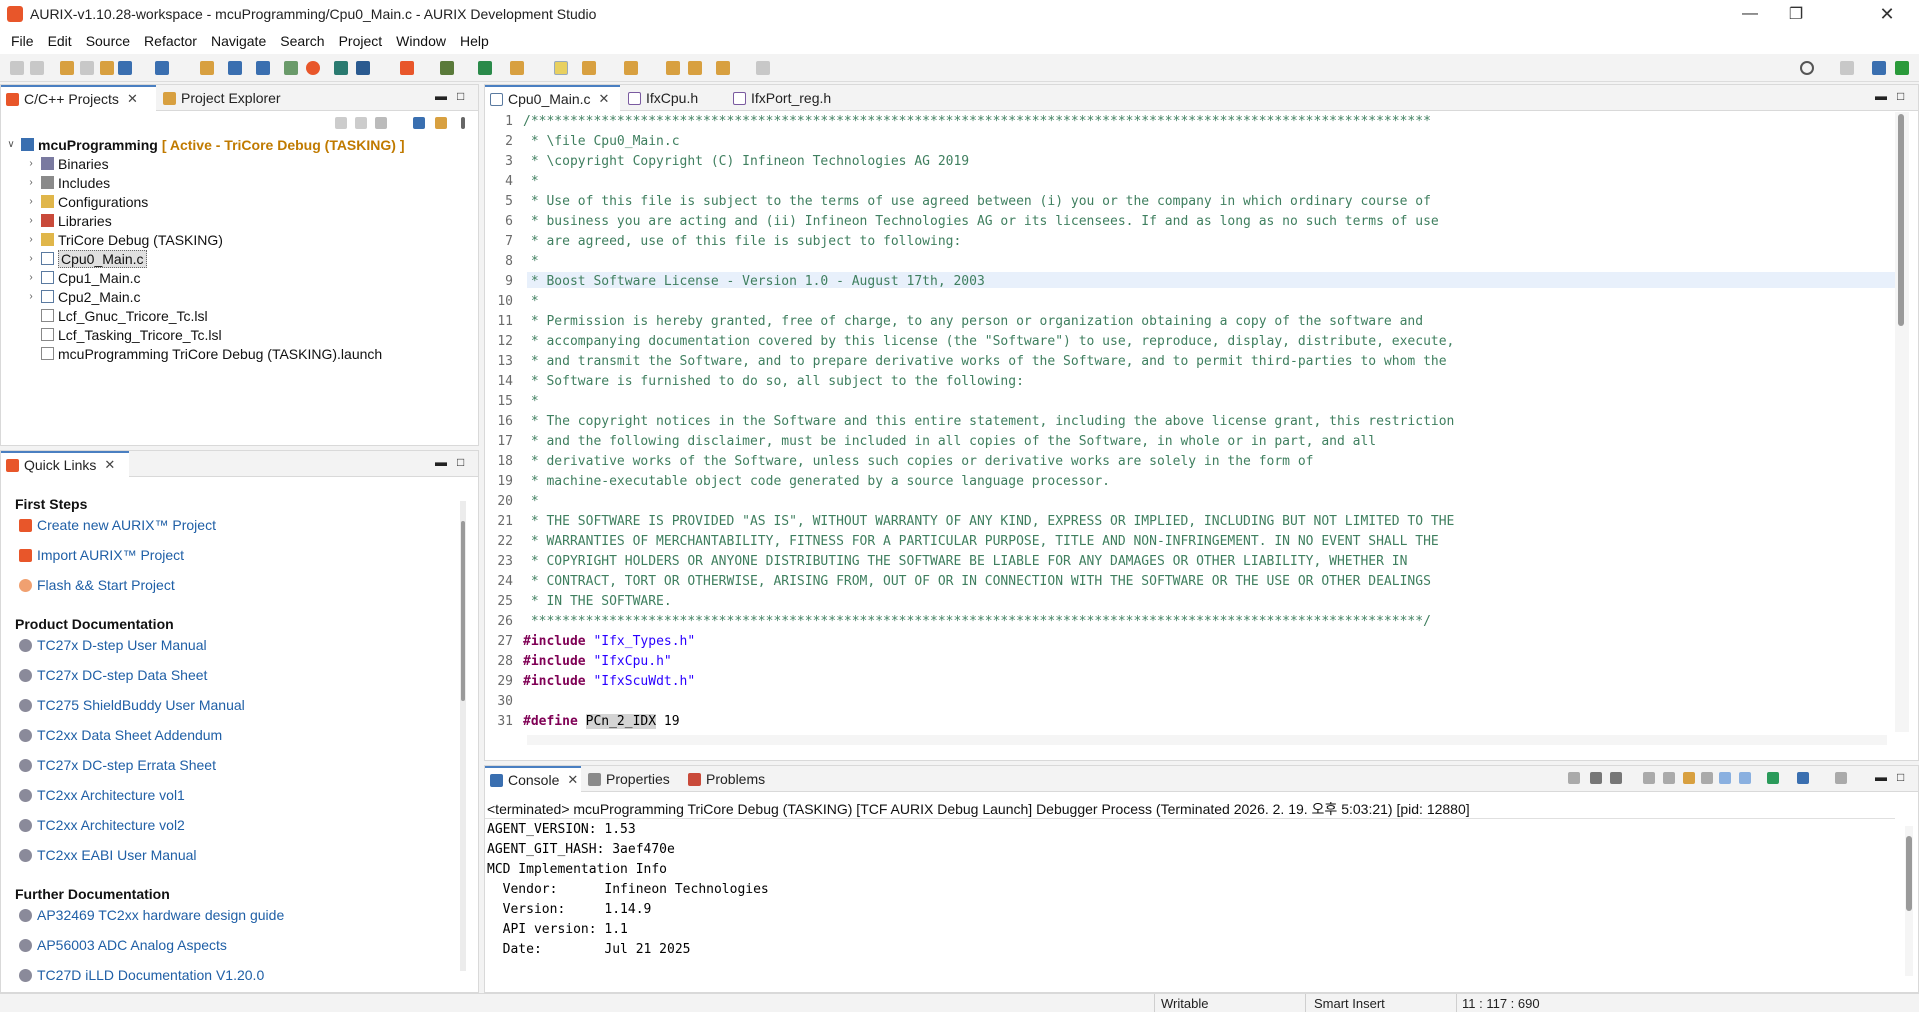 The width and height of the screenshot is (1919, 1012). Describe the element at coordinates (1847, 68) in the screenshot. I see `open-perspective-icon` at that location.